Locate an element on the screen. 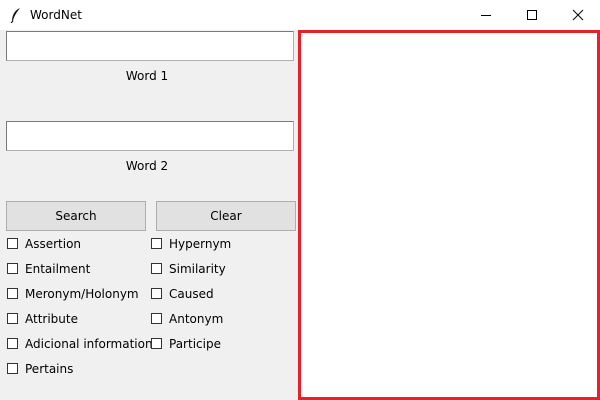  checkbox-label: Hypernym is located at coordinates (200, 244).